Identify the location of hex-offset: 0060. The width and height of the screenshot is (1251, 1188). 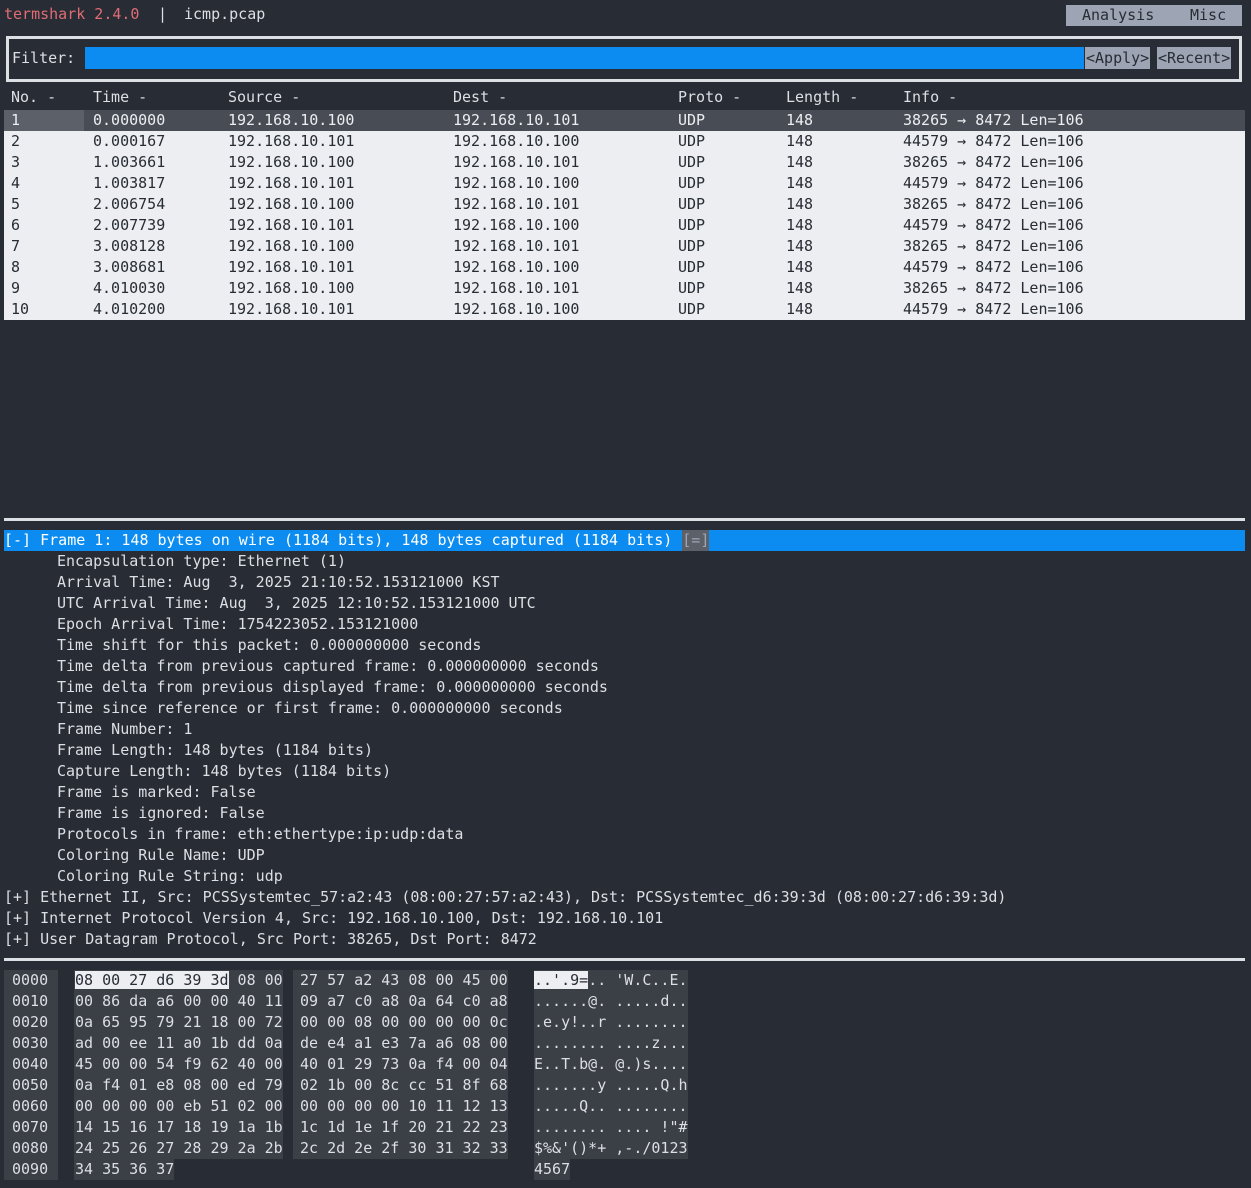
(31, 1106).